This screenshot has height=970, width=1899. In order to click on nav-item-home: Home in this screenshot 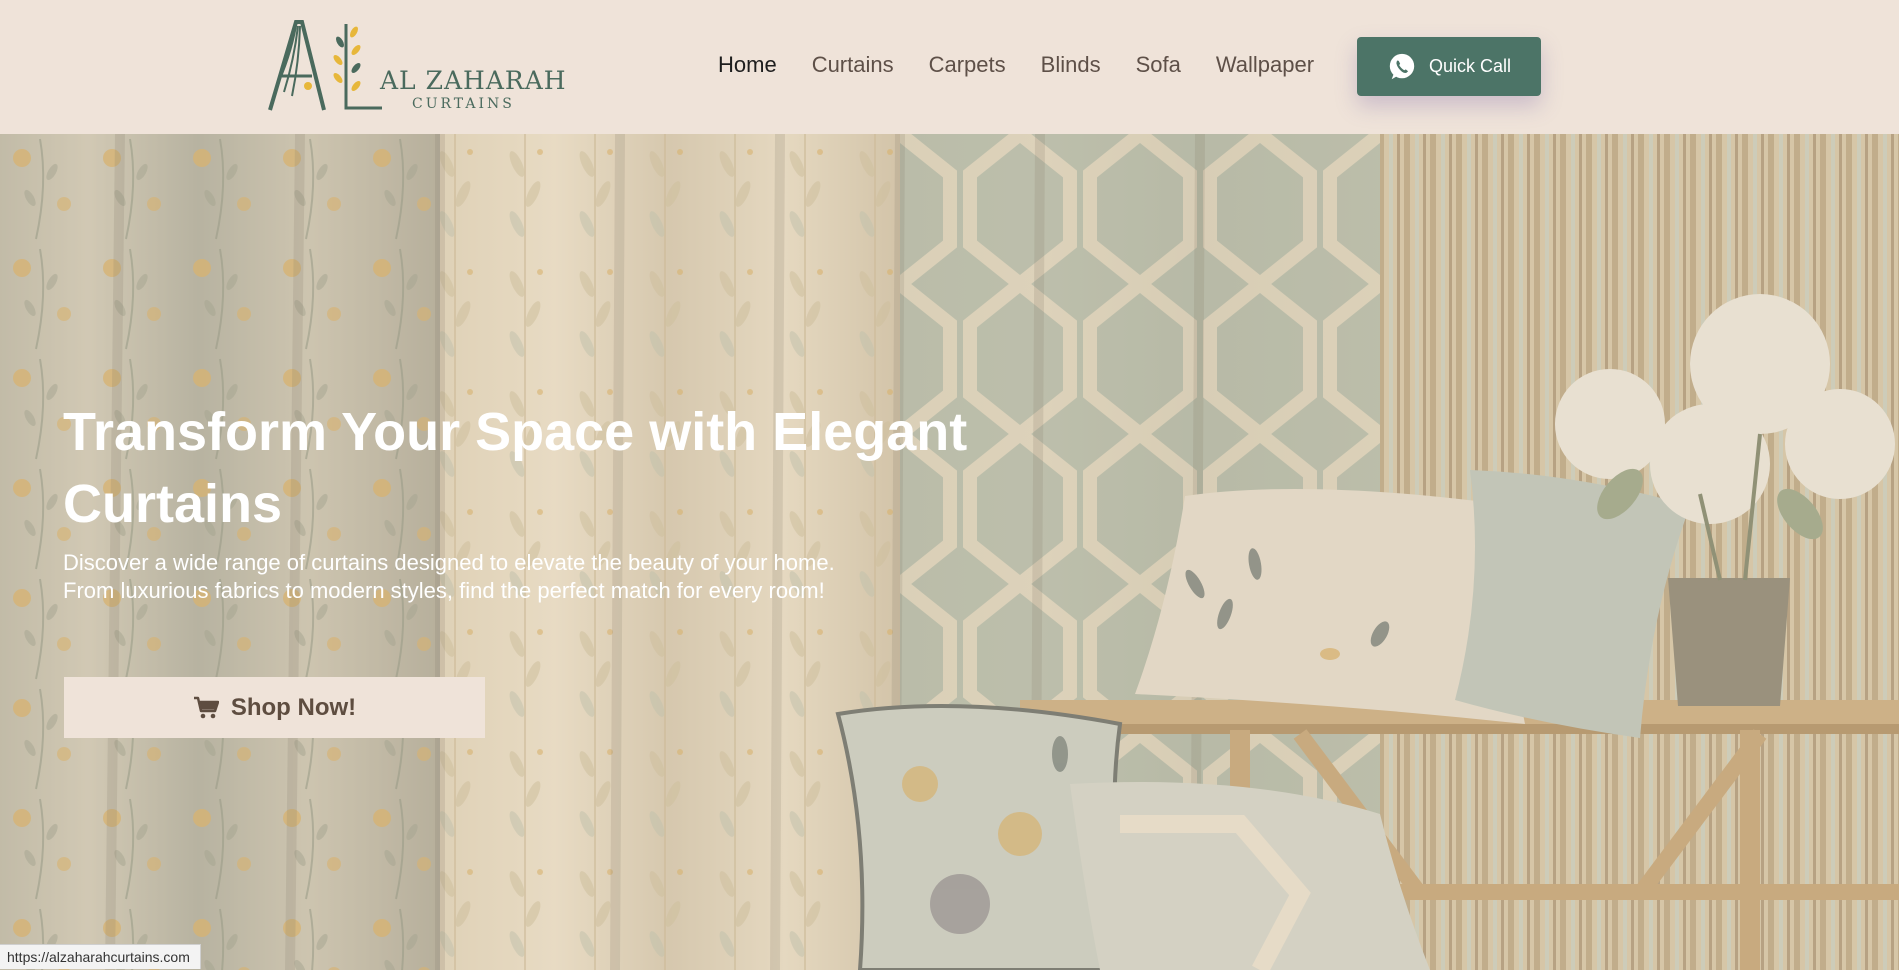, I will do `click(747, 65)`.